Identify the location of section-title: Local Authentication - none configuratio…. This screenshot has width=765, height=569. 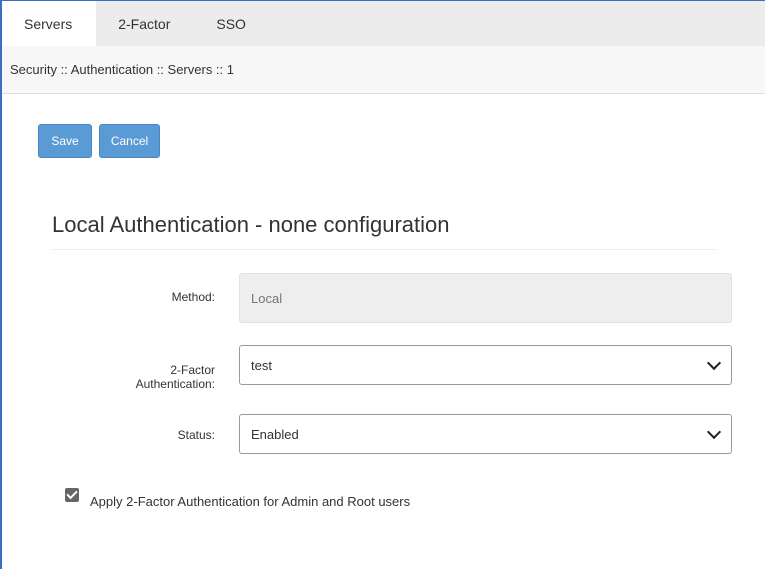
(251, 224).